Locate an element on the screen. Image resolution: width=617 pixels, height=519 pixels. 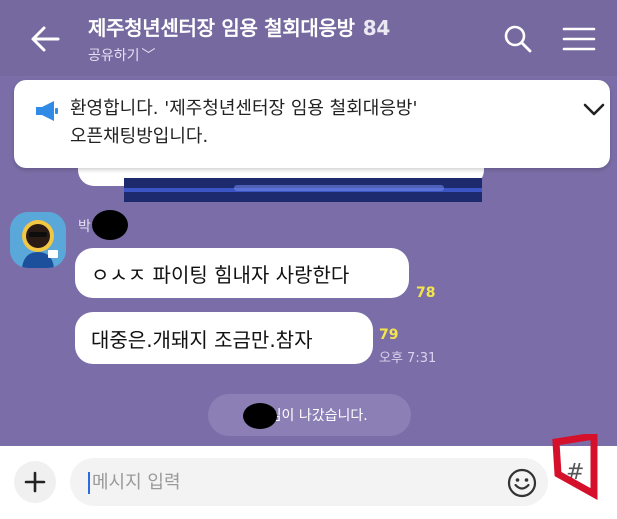
chat-title: 제주청년센터장 임용 철회대응방 84 is located at coordinates (239, 26).